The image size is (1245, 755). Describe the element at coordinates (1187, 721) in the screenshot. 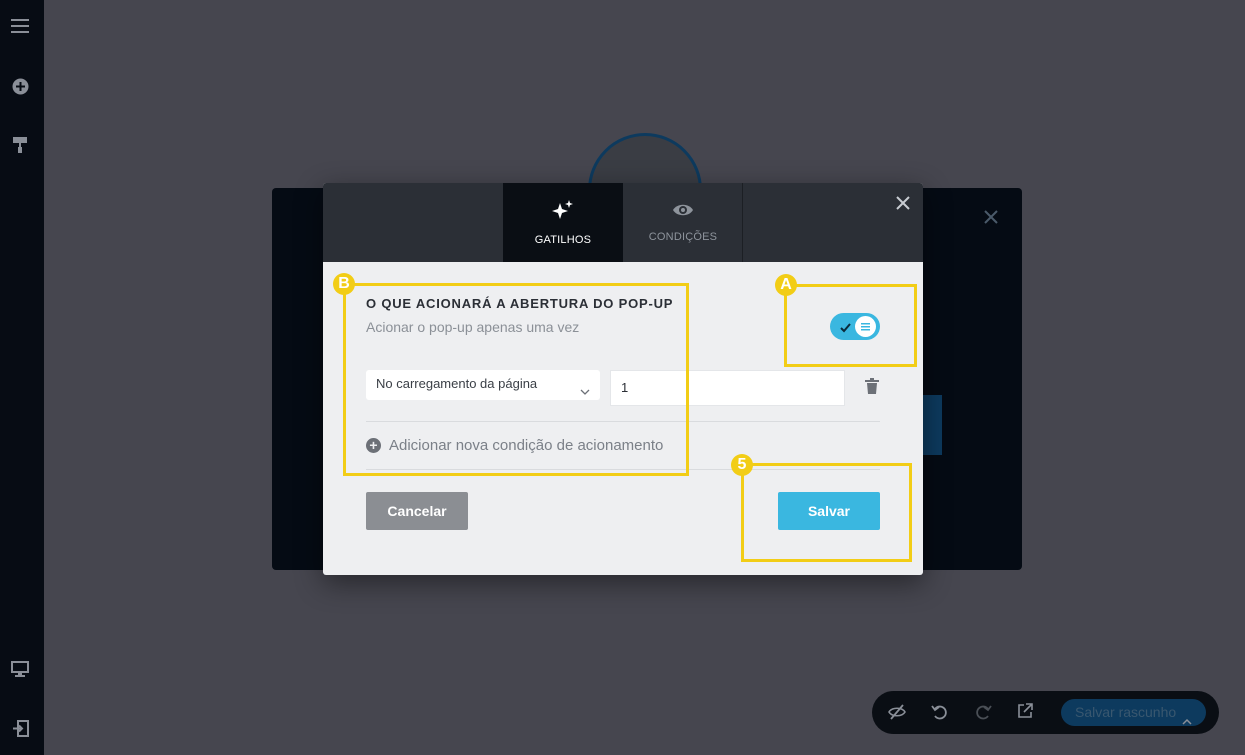

I see `chevron-up-icon` at that location.